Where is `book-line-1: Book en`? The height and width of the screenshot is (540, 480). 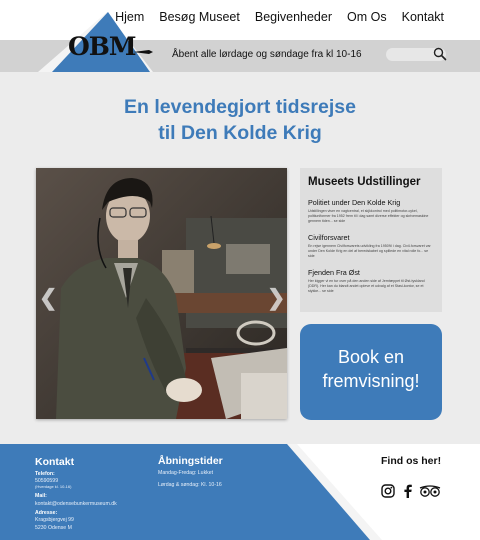
book-line-1: Book en is located at coordinates (371, 357).